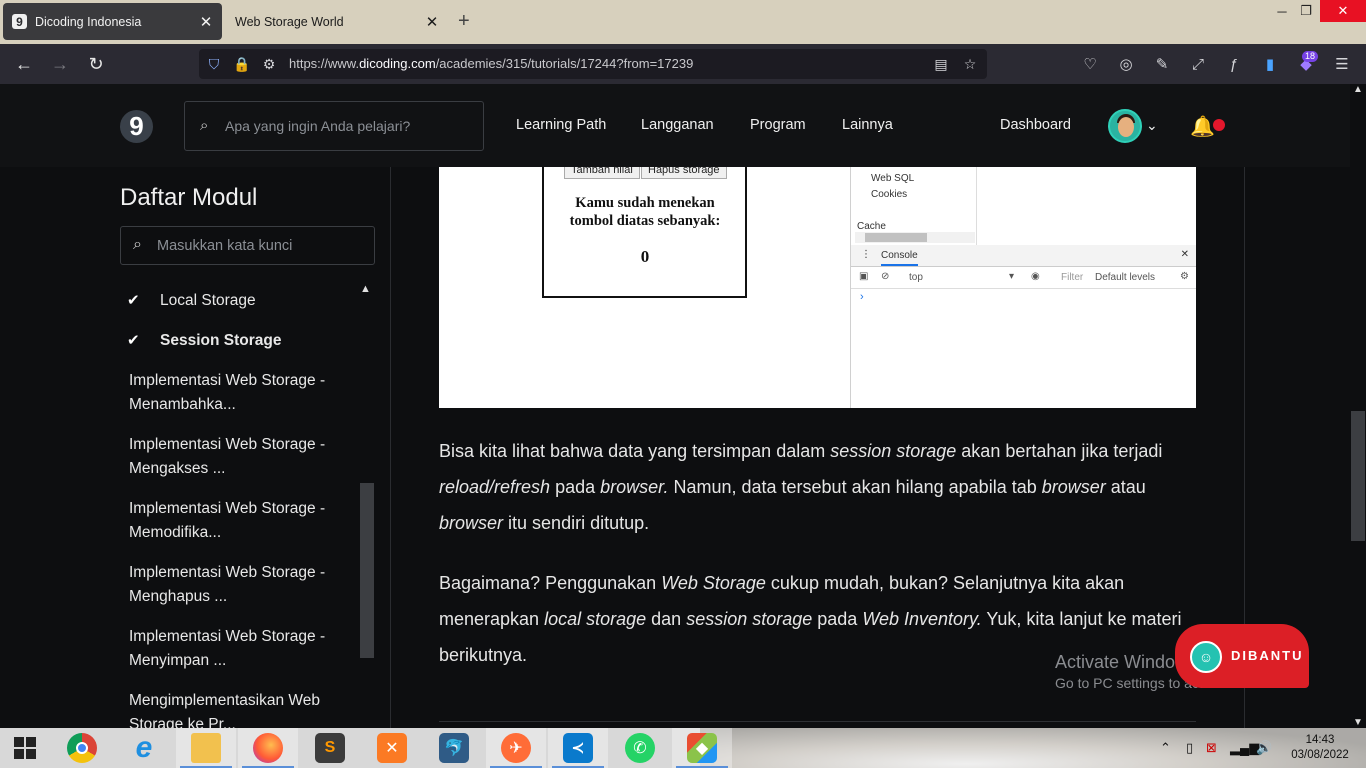  I want to click on forward-icon: →, so click(60, 64).